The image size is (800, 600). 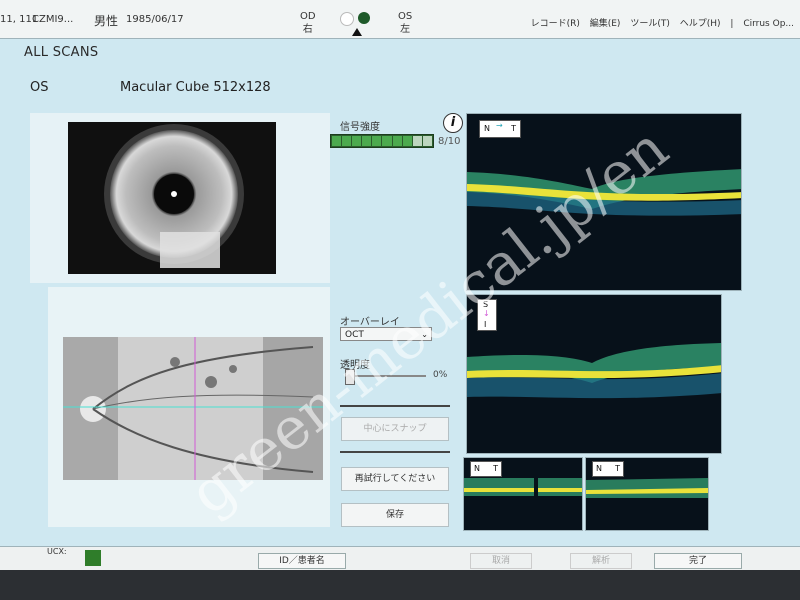 What do you see at coordinates (650, 24) in the screenshot?
I see `menu-tools: ツール(T)` at bounding box center [650, 24].